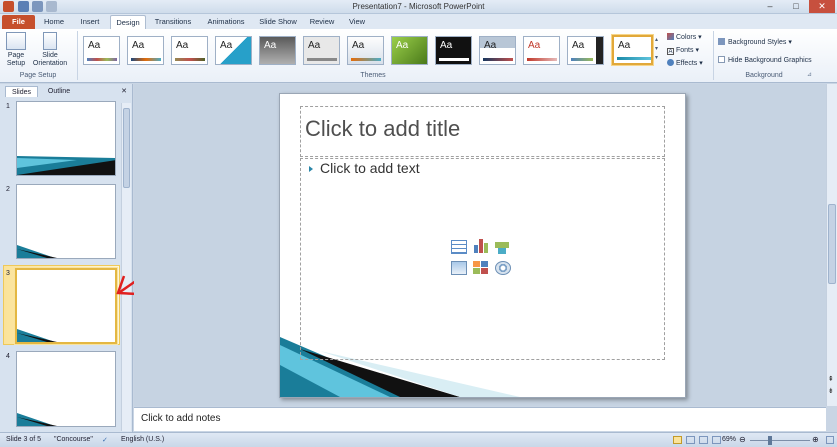  I want to click on tab-slides: Slides, so click(21, 91).